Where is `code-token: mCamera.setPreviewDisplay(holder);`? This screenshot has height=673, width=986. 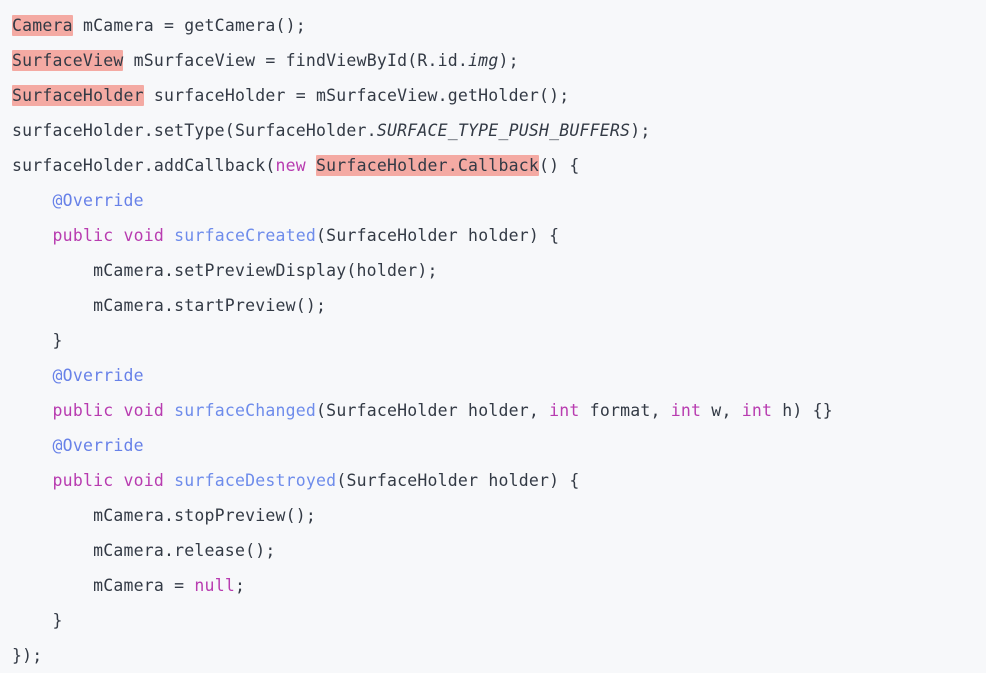
code-token: mCamera.setPreviewDisplay(holder); is located at coordinates (225, 270).